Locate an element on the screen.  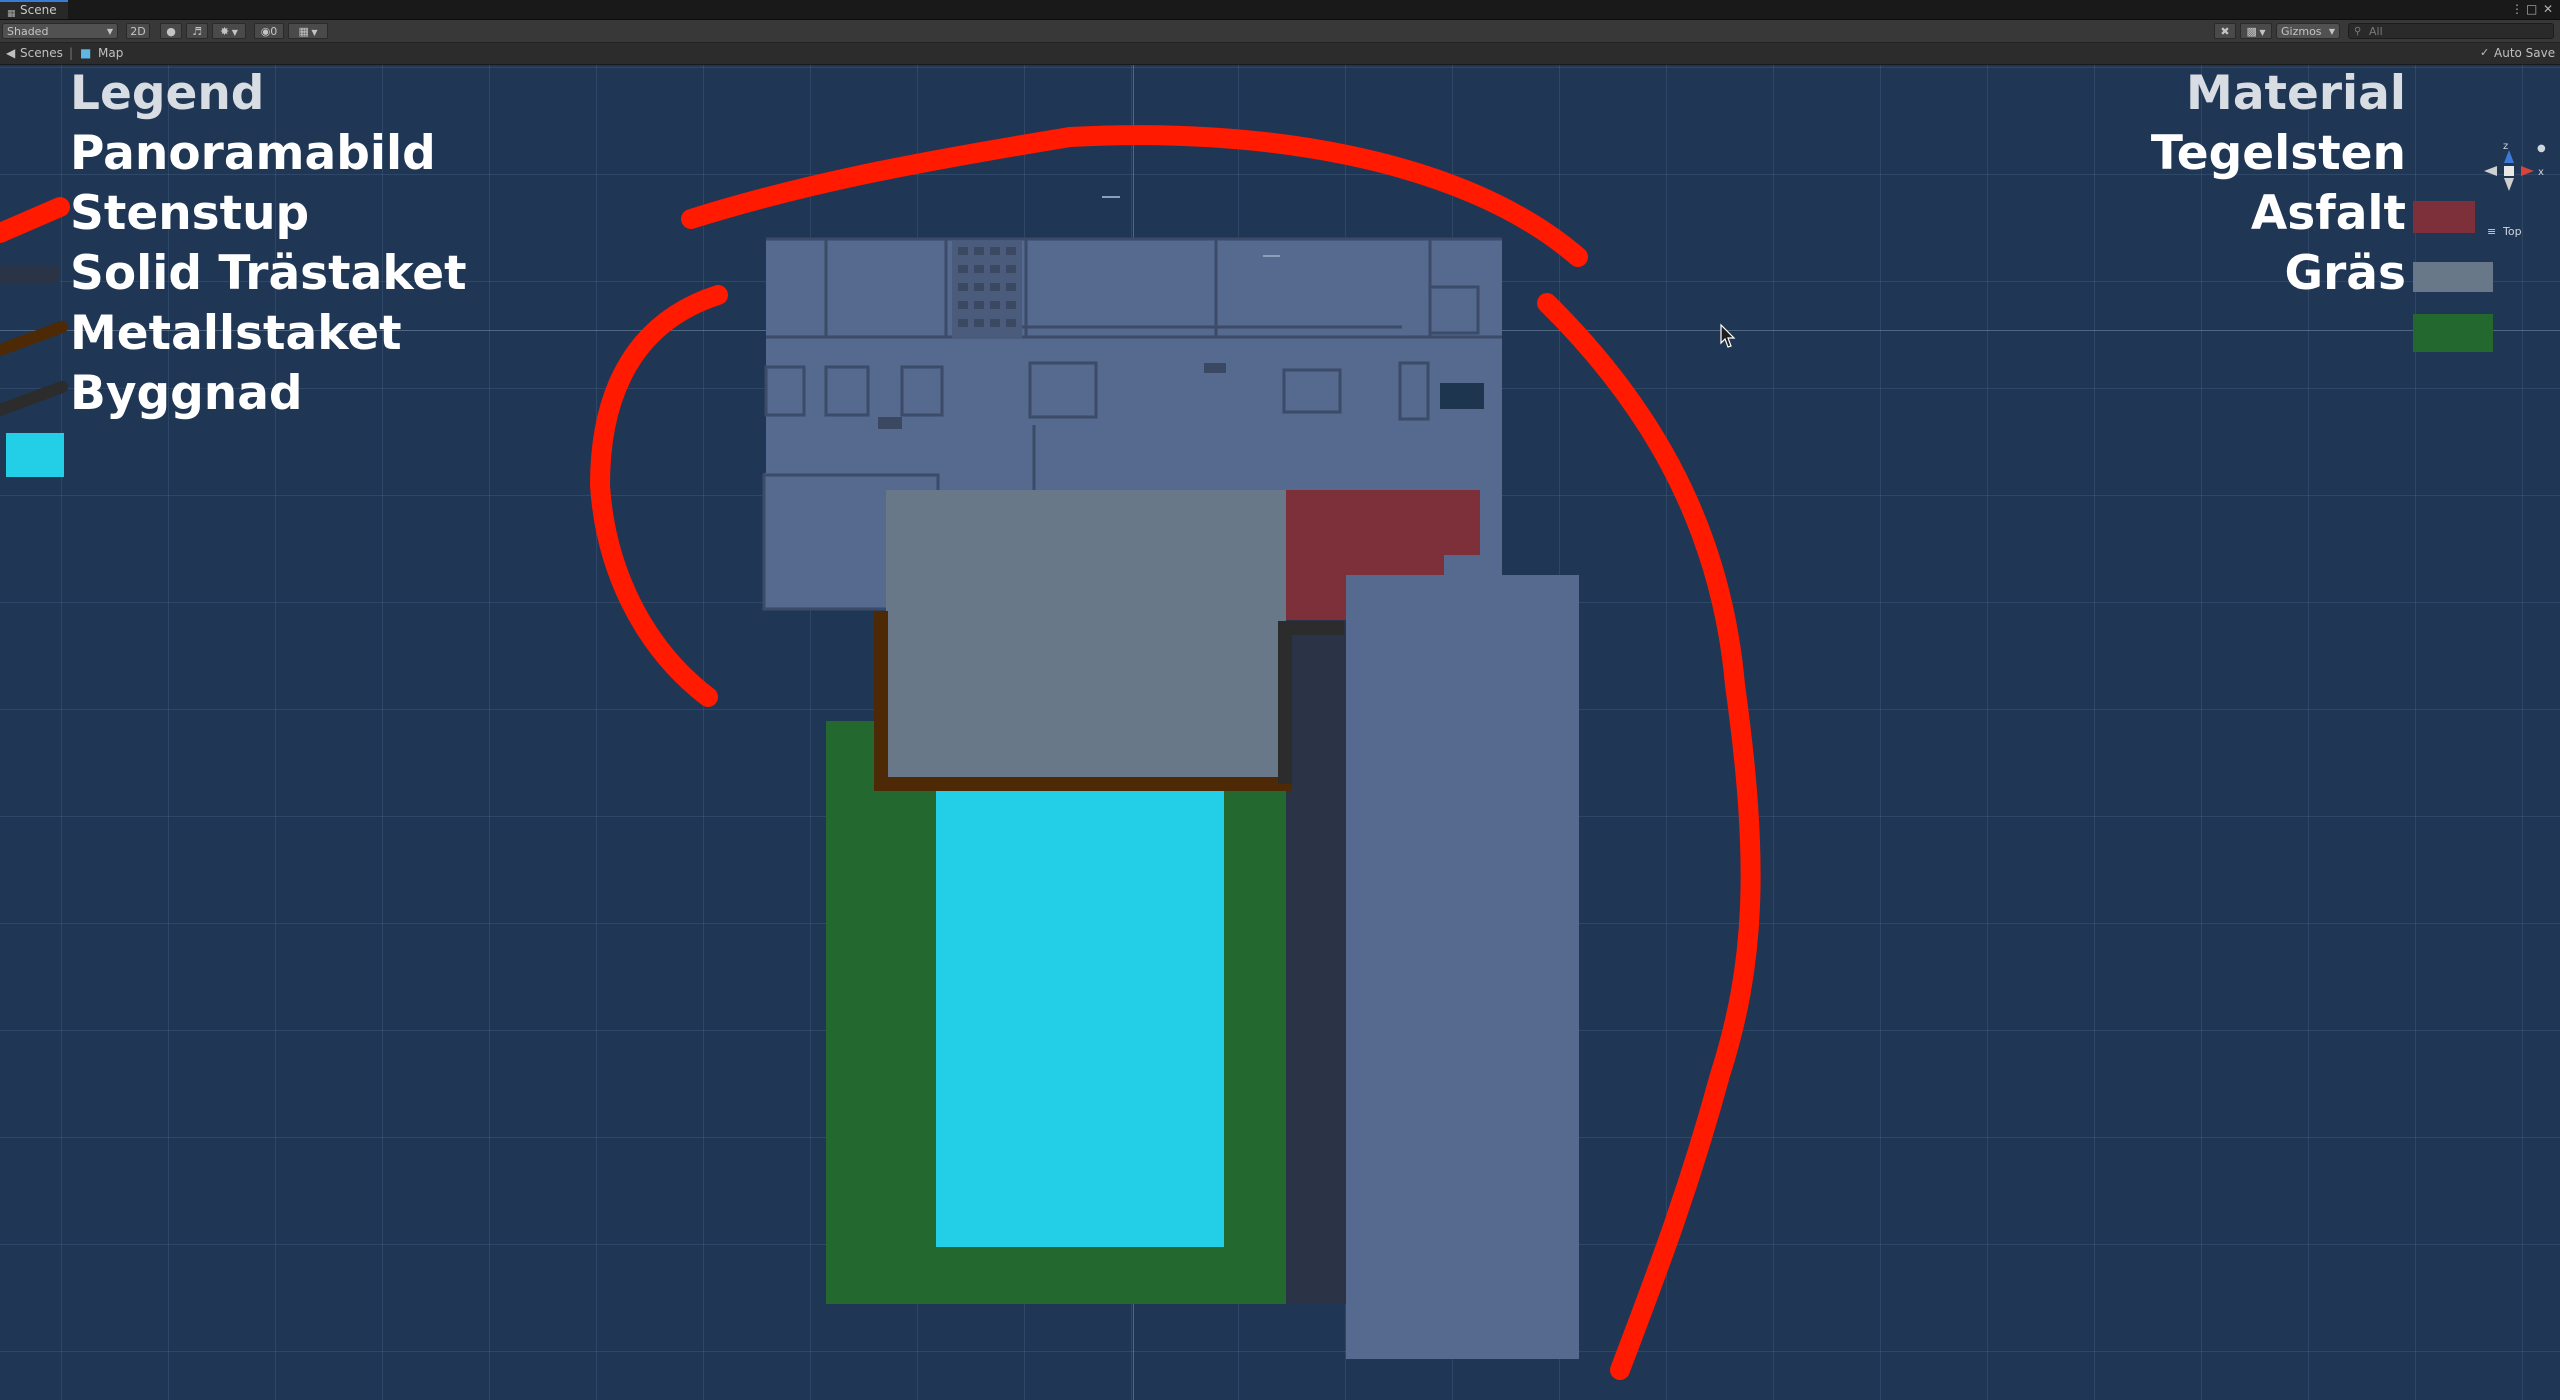
breadcrumb-map: Map is located at coordinates (110, 53).